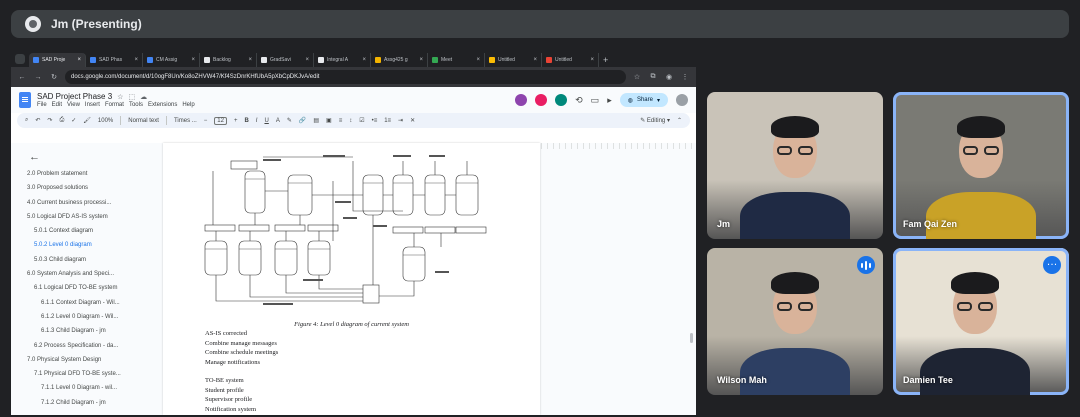 The width and height of the screenshot is (1080, 417). I want to click on underline-icon: U, so click(266, 121).